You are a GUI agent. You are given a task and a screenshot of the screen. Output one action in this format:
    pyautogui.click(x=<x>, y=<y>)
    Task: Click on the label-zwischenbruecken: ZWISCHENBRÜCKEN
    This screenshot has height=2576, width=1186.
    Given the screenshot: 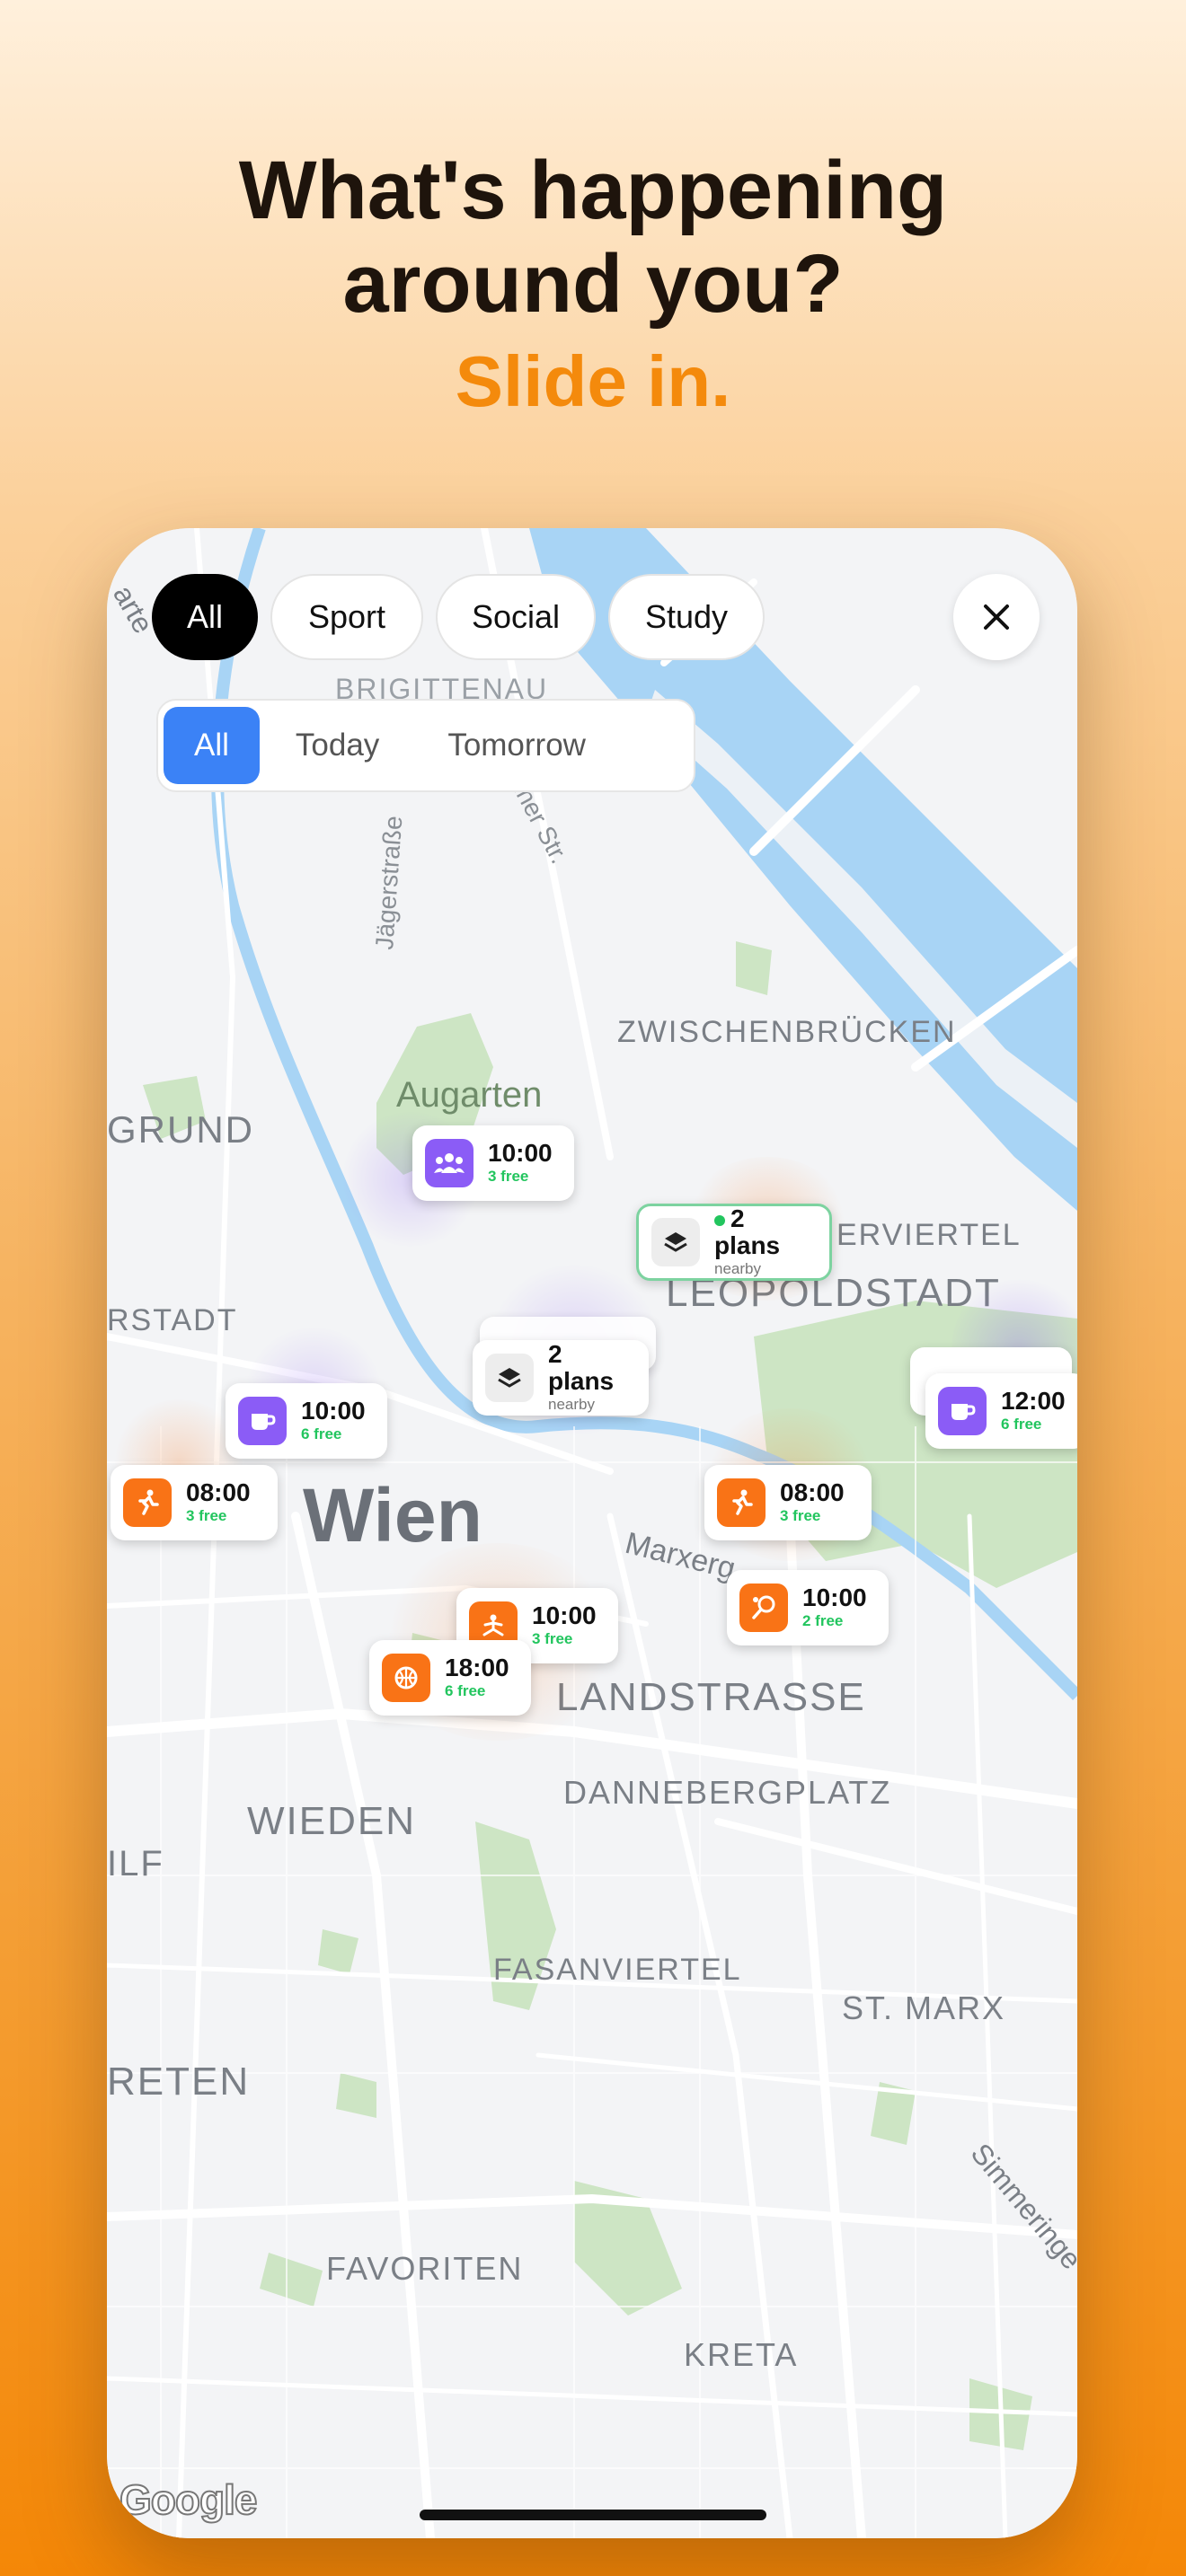 What is the action you would take?
    pyautogui.click(x=787, y=1032)
    